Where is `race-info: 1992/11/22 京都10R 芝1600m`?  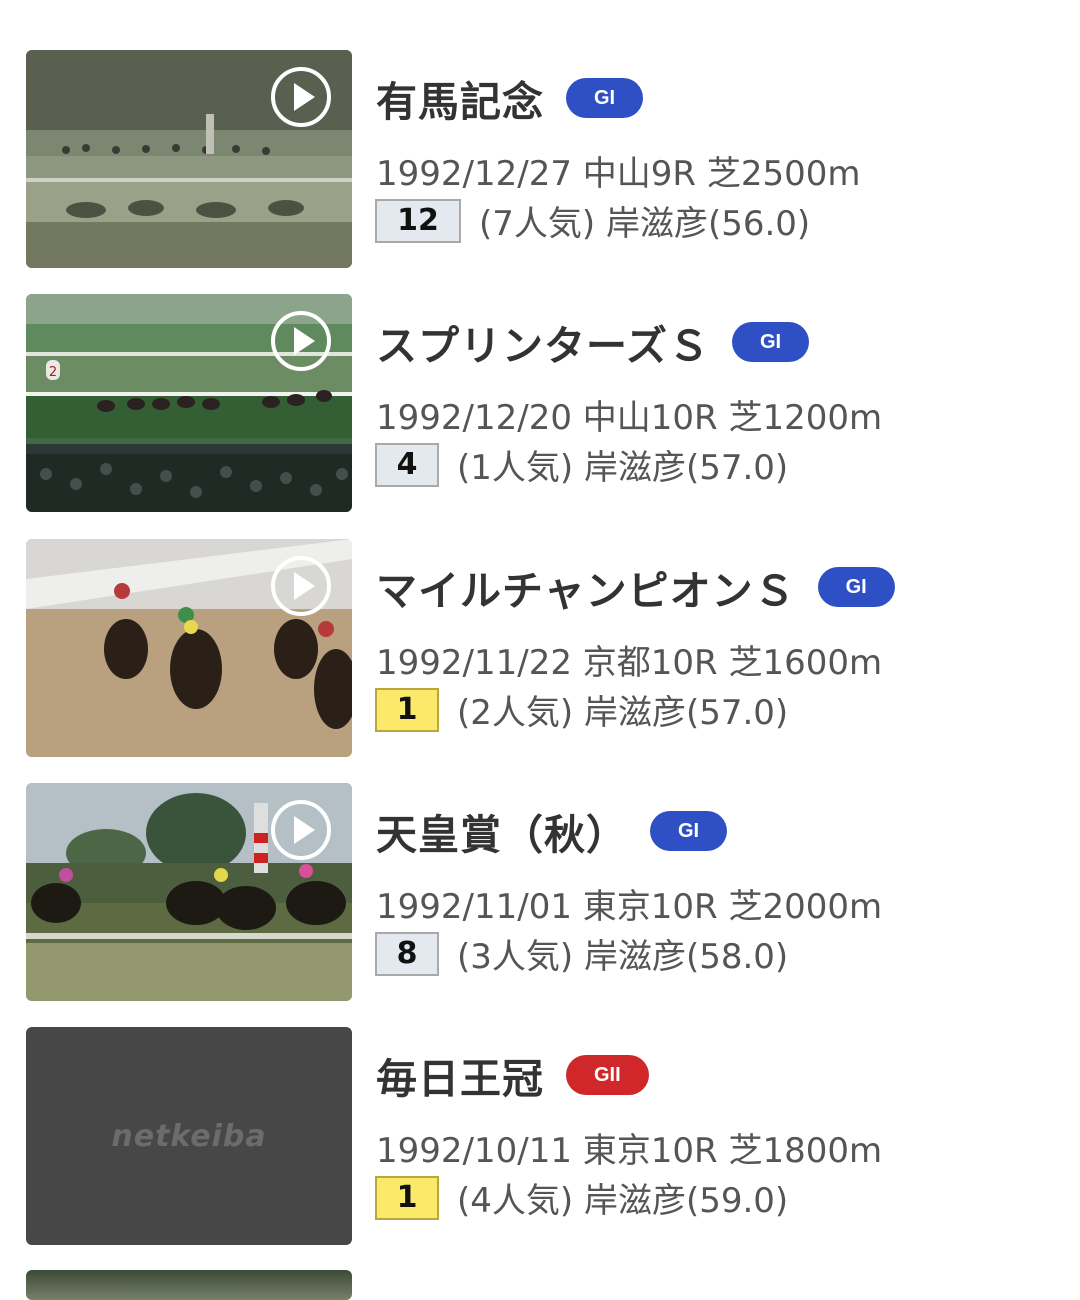 race-info: 1992/11/22 京都10R 芝1600m is located at coordinates (629, 663).